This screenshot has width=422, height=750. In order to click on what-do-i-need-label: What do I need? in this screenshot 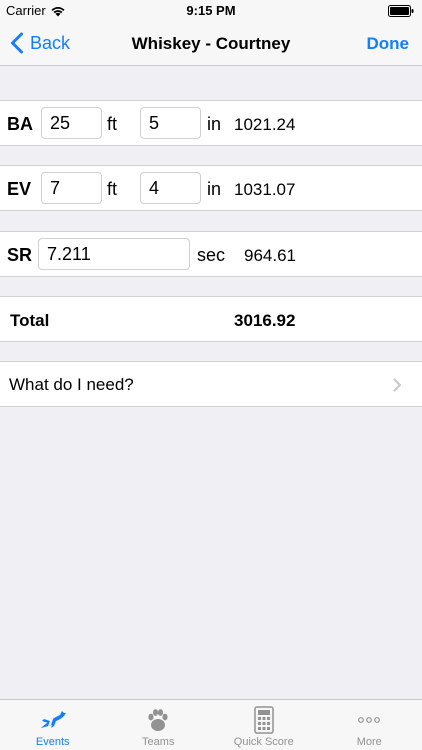, I will do `click(71, 384)`.